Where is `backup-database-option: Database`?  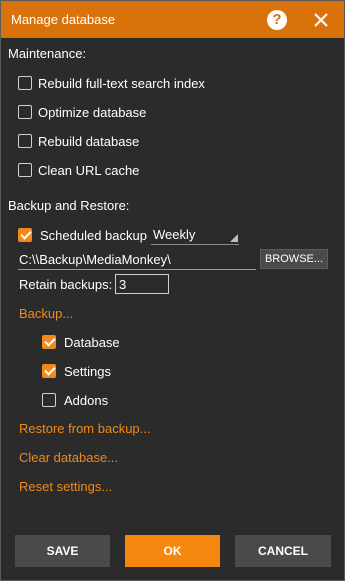 backup-database-option: Database is located at coordinates (81, 342).